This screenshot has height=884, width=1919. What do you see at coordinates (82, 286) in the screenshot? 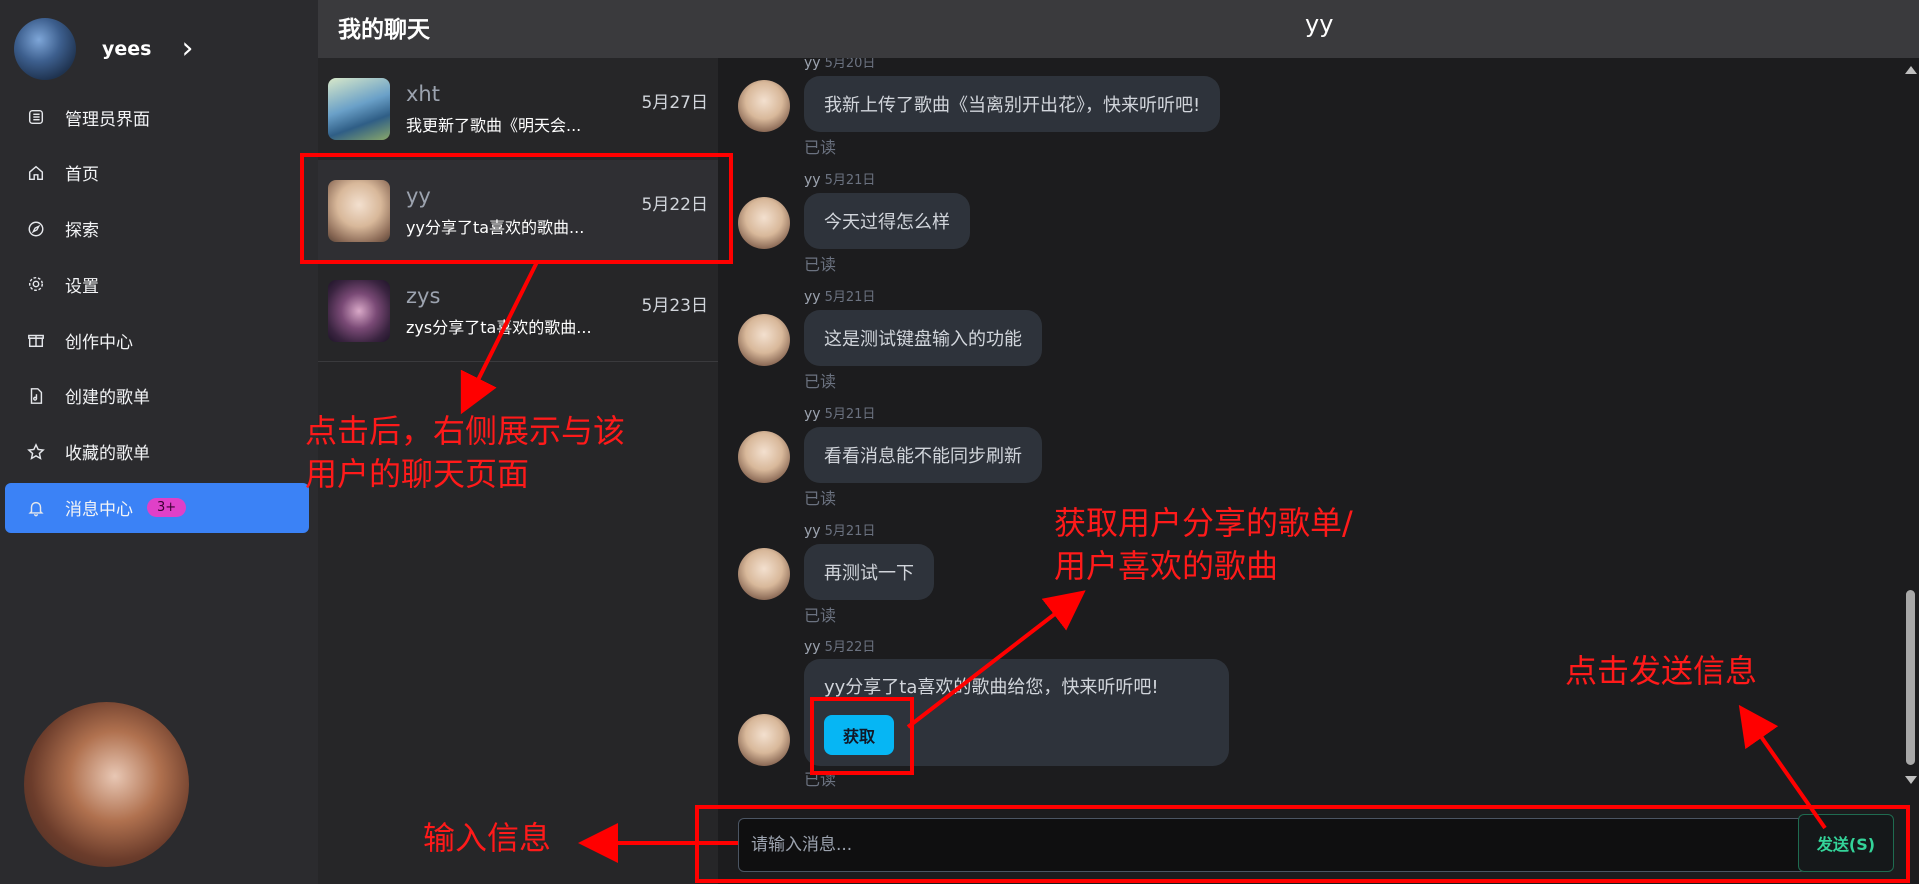
I see `sidebar-item-label: 设置` at bounding box center [82, 286].